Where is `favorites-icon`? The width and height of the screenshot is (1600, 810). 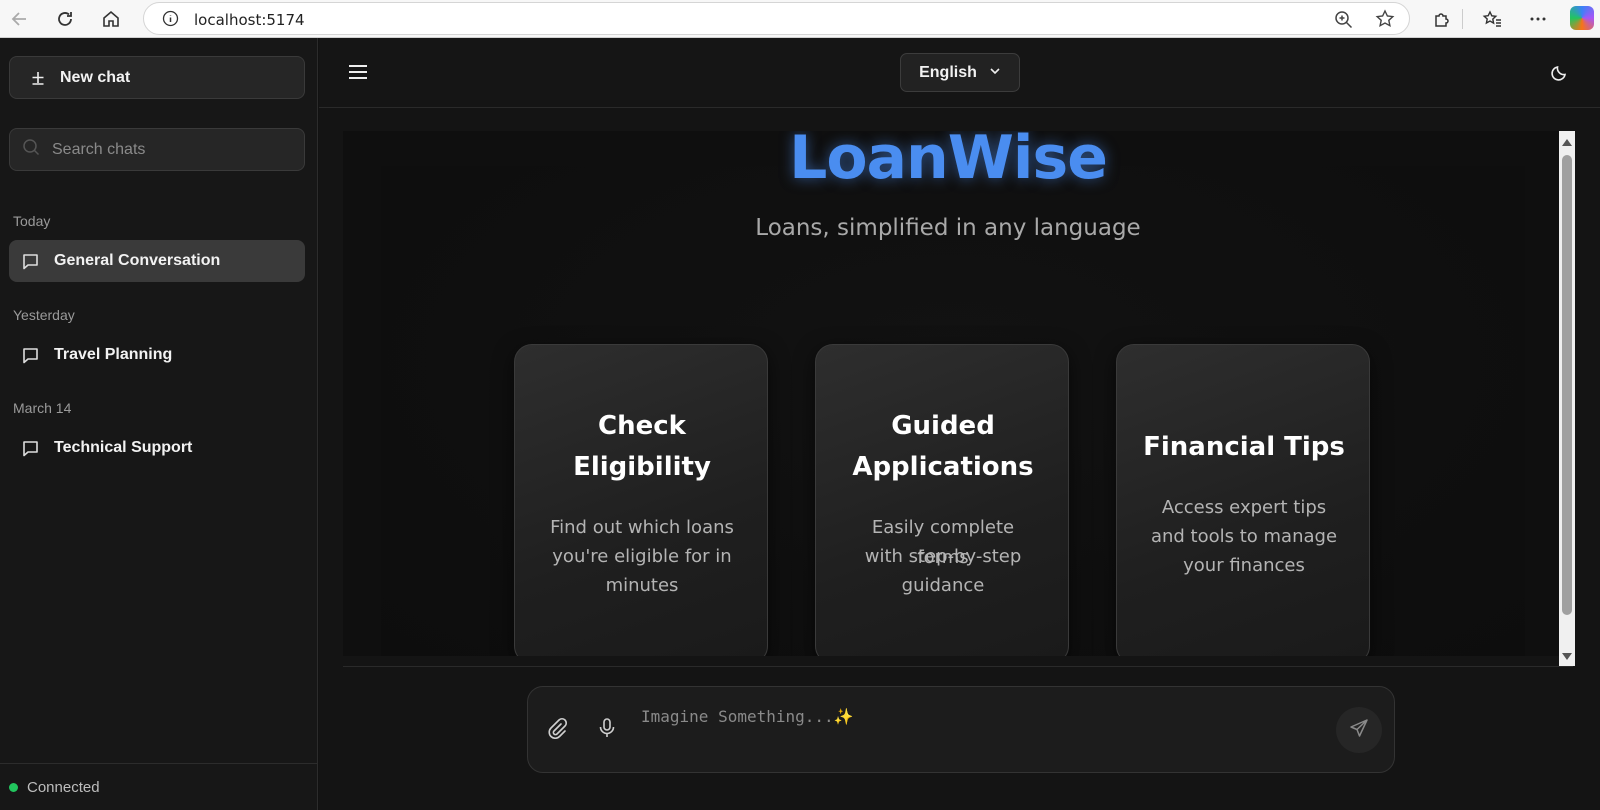
favorites-icon is located at coordinates (1492, 19).